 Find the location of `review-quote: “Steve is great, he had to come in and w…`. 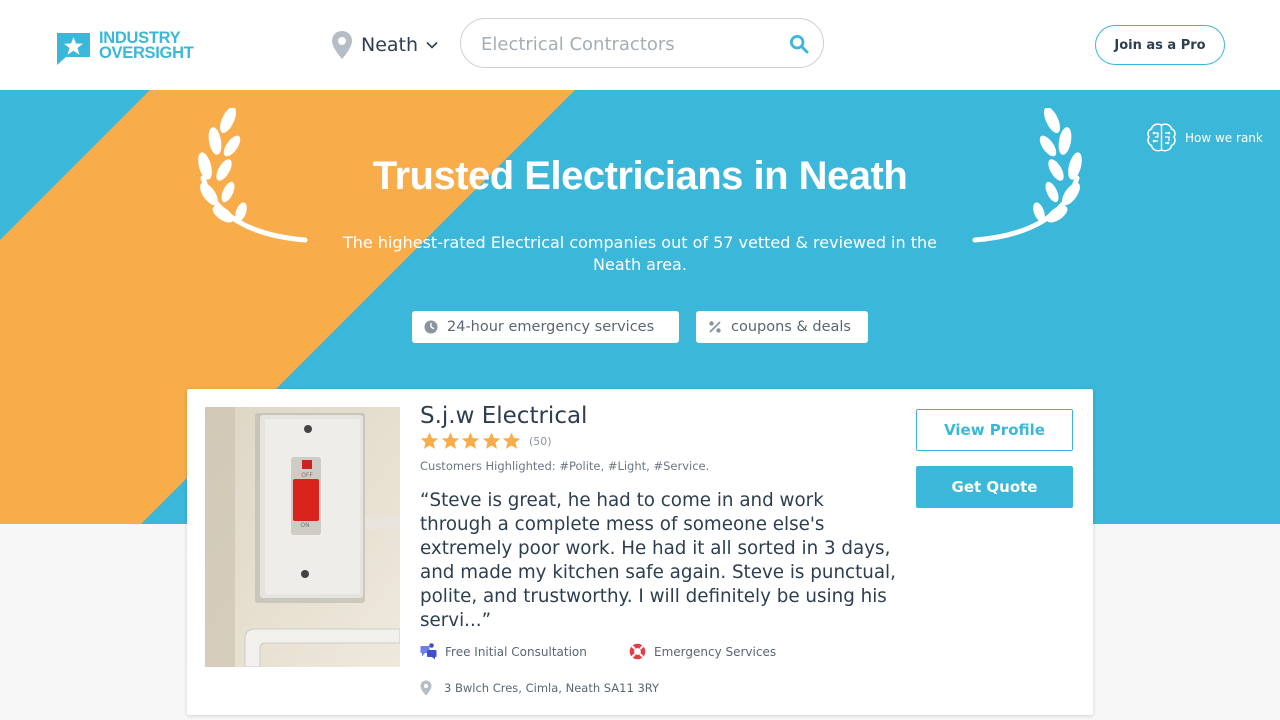

review-quote: “Steve is great, he had to come in and w… is located at coordinates (658, 560).